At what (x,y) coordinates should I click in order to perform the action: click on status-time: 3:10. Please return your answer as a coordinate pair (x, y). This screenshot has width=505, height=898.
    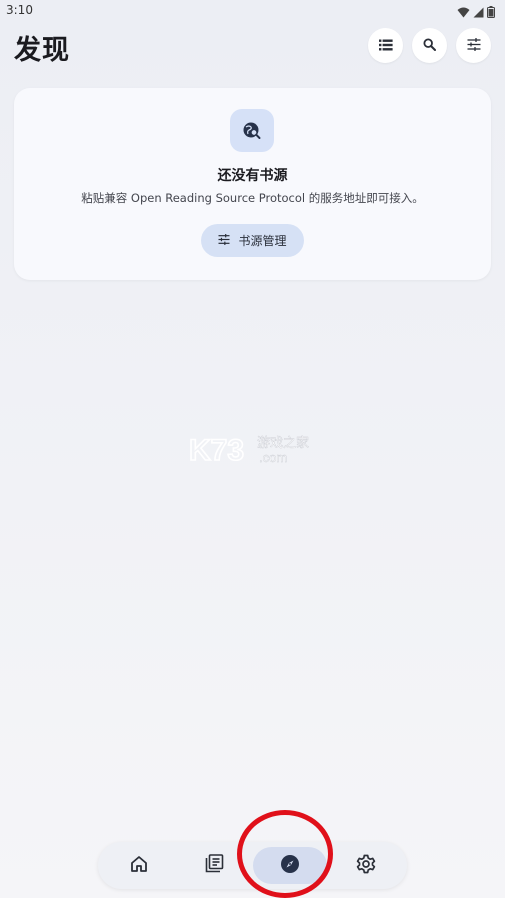
    Looking at the image, I should click on (19, 10).